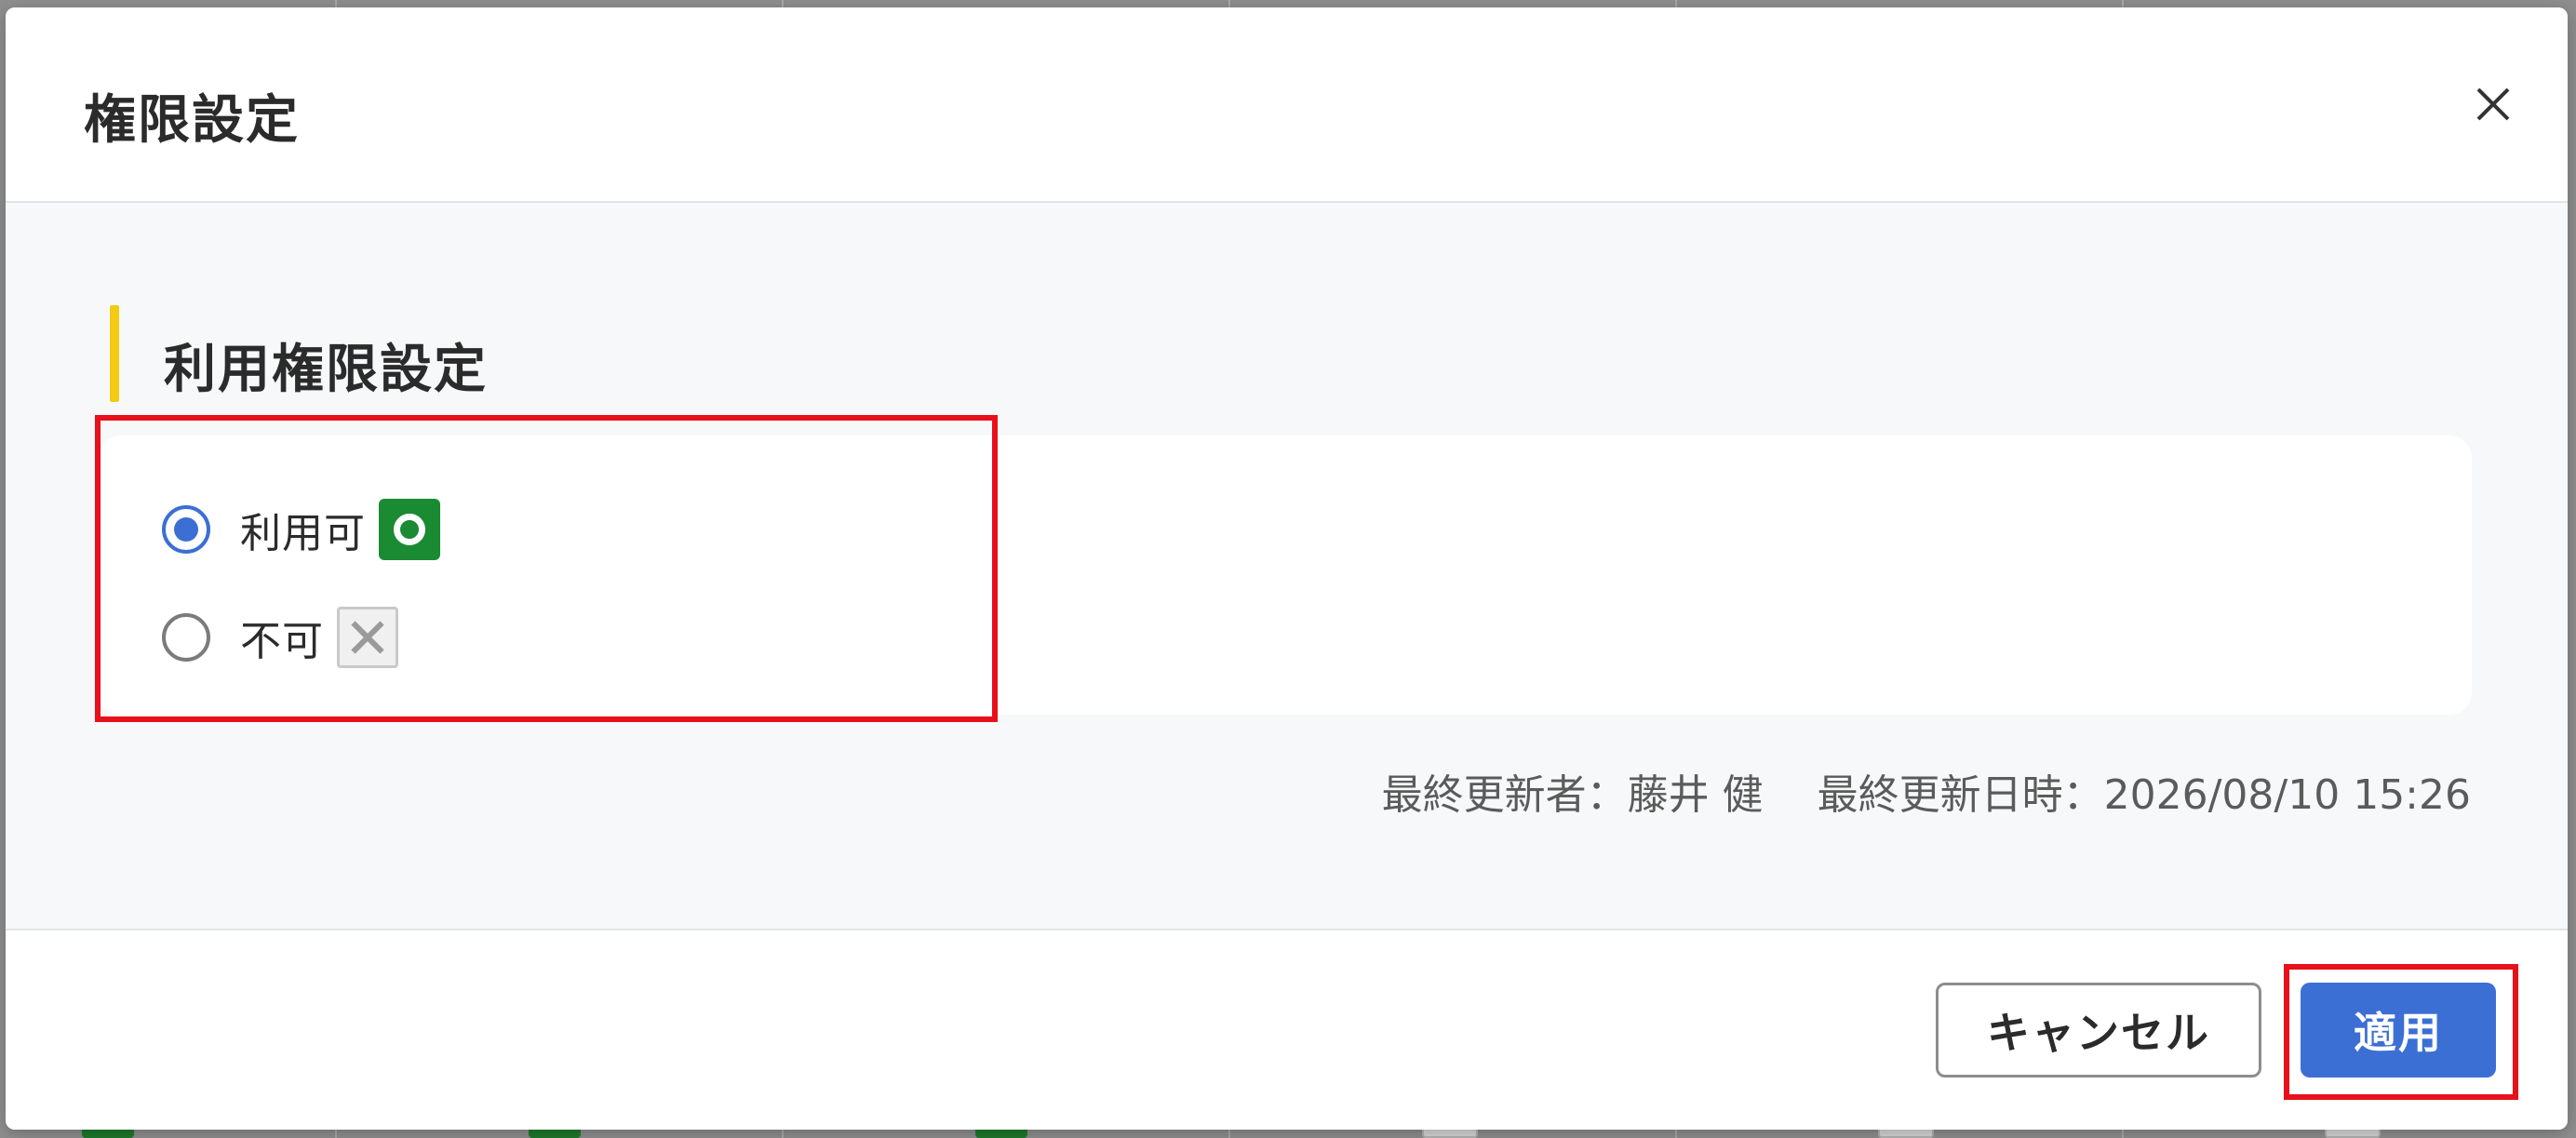 This screenshot has height=1138, width=2576. What do you see at coordinates (303, 533) in the screenshot?
I see `option-label: 利用可` at bounding box center [303, 533].